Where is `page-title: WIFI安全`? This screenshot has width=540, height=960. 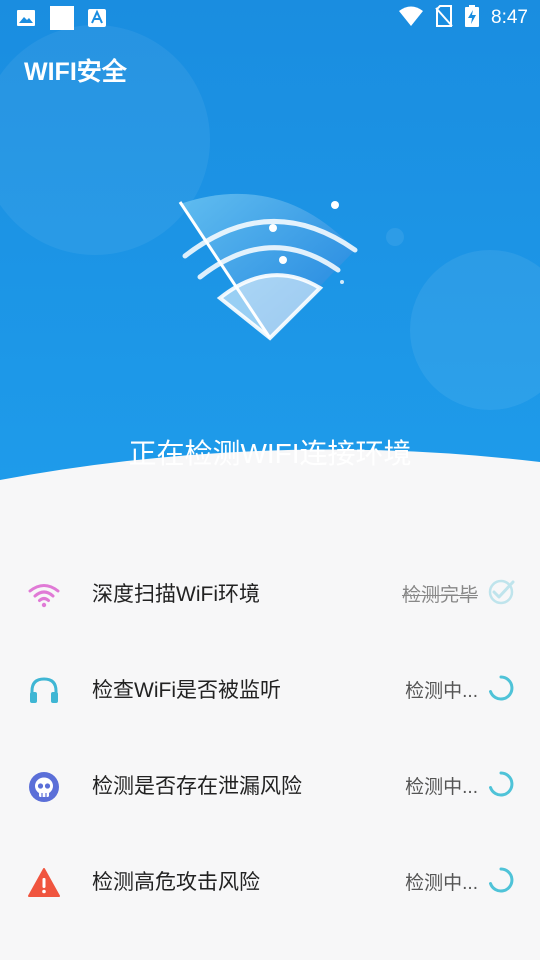 page-title: WIFI安全 is located at coordinates (75, 72).